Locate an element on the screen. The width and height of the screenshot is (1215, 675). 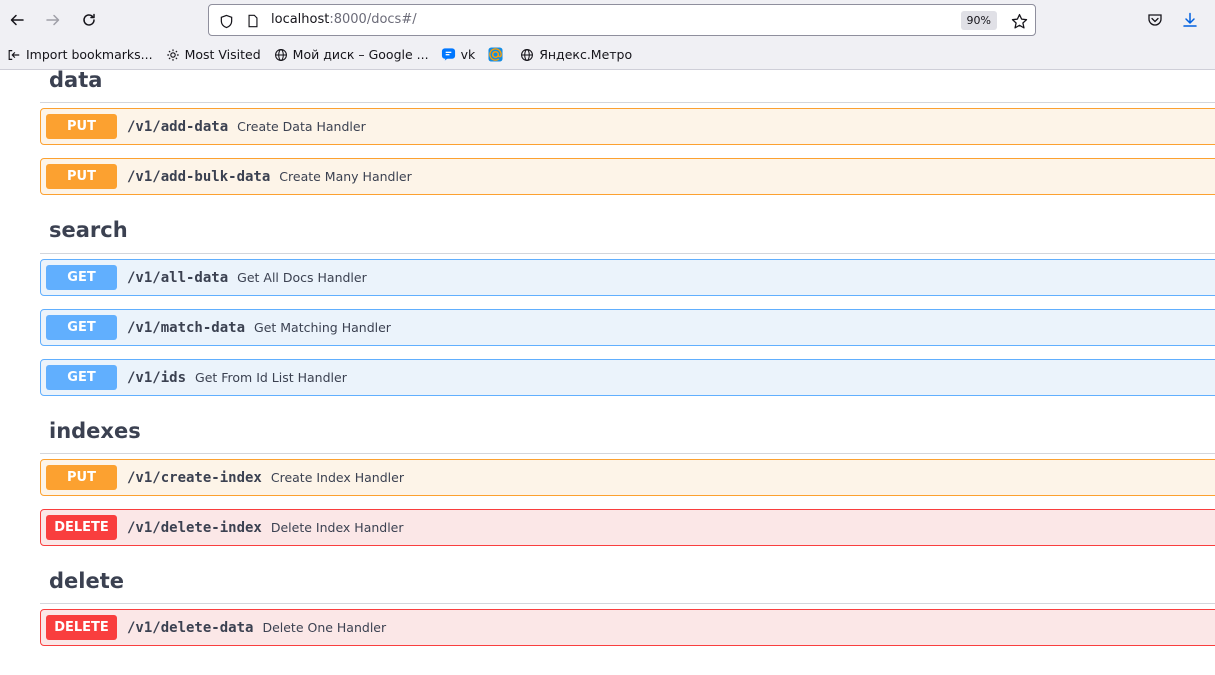
url-bar: localhost:8000/docs#/ 90% is located at coordinates (622, 20).